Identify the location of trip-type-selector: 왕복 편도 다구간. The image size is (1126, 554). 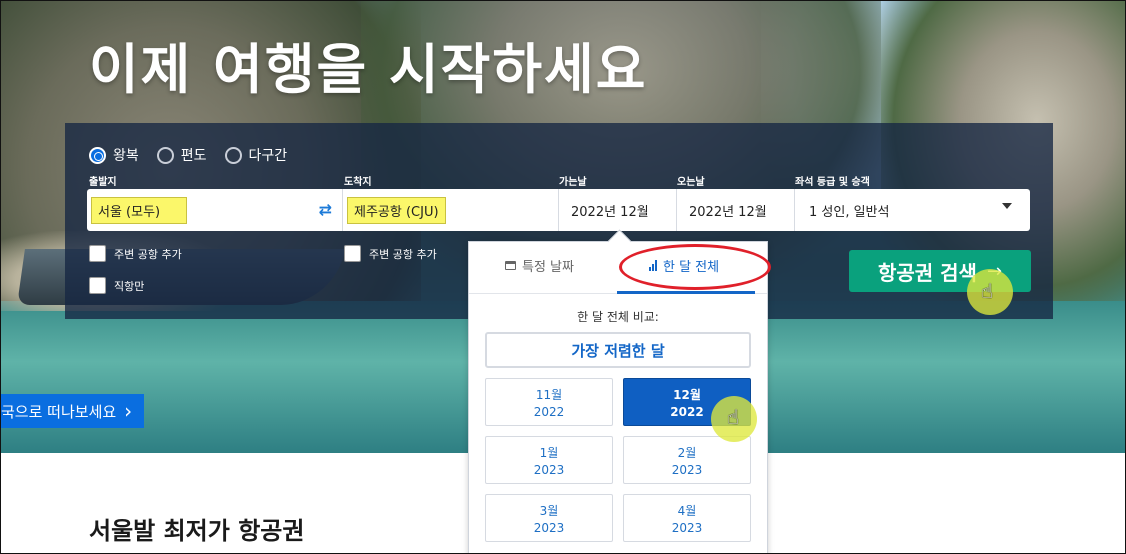
(188, 155).